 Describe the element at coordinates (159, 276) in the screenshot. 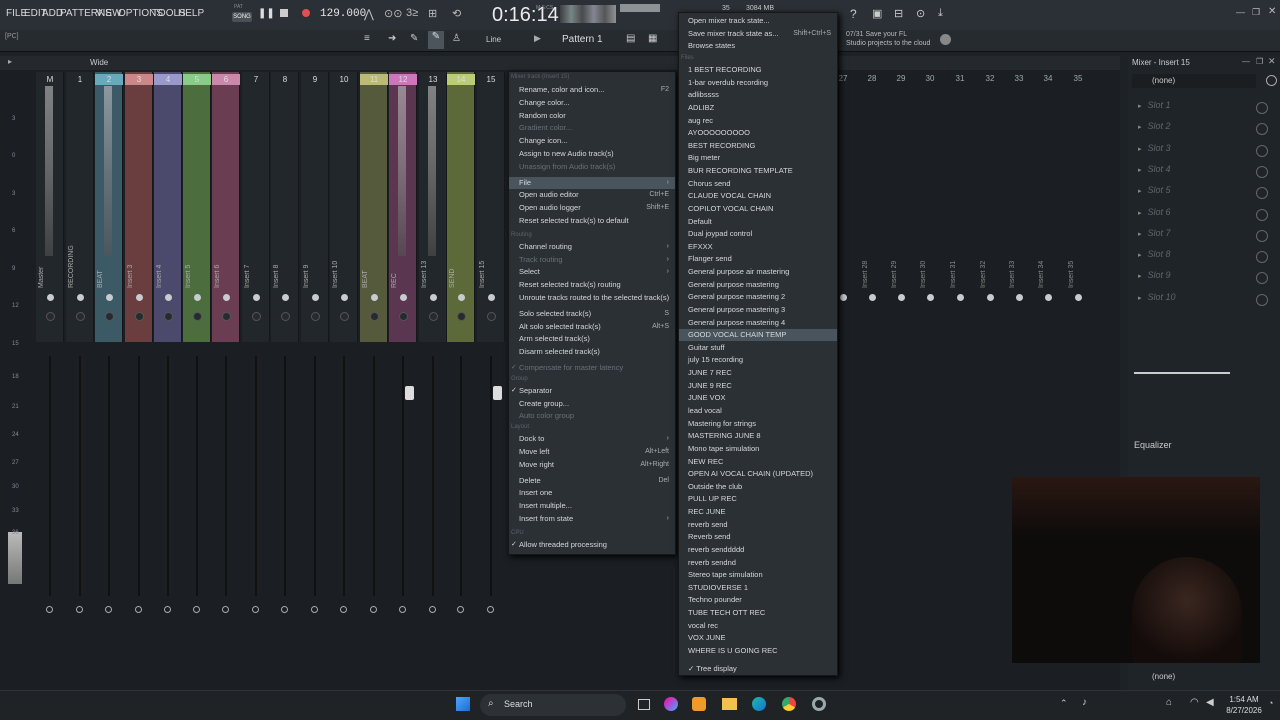

I see `track-name-label: Insert 4` at that location.